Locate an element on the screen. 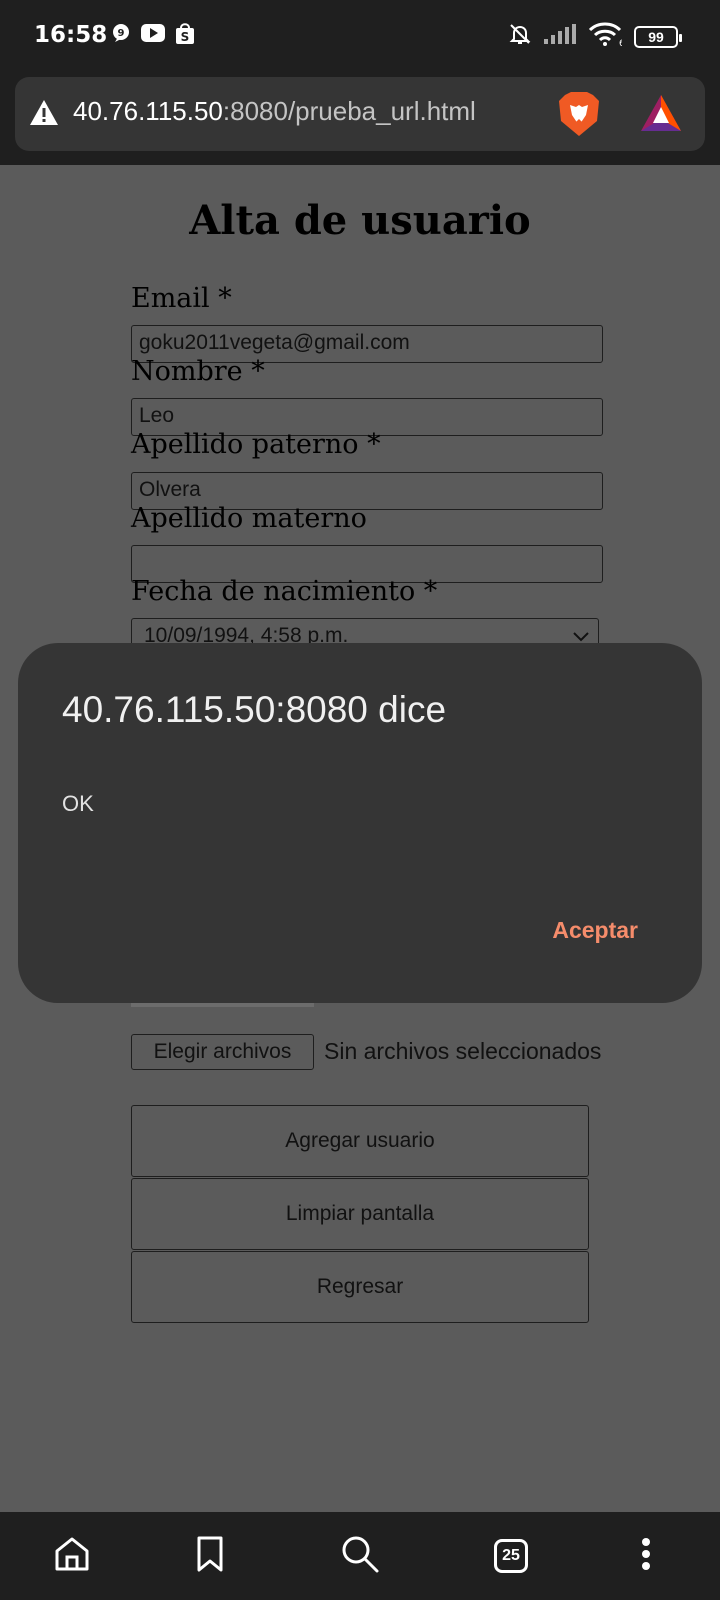 This screenshot has width=720, height=1600. dialog-message: OK is located at coordinates (78, 803).